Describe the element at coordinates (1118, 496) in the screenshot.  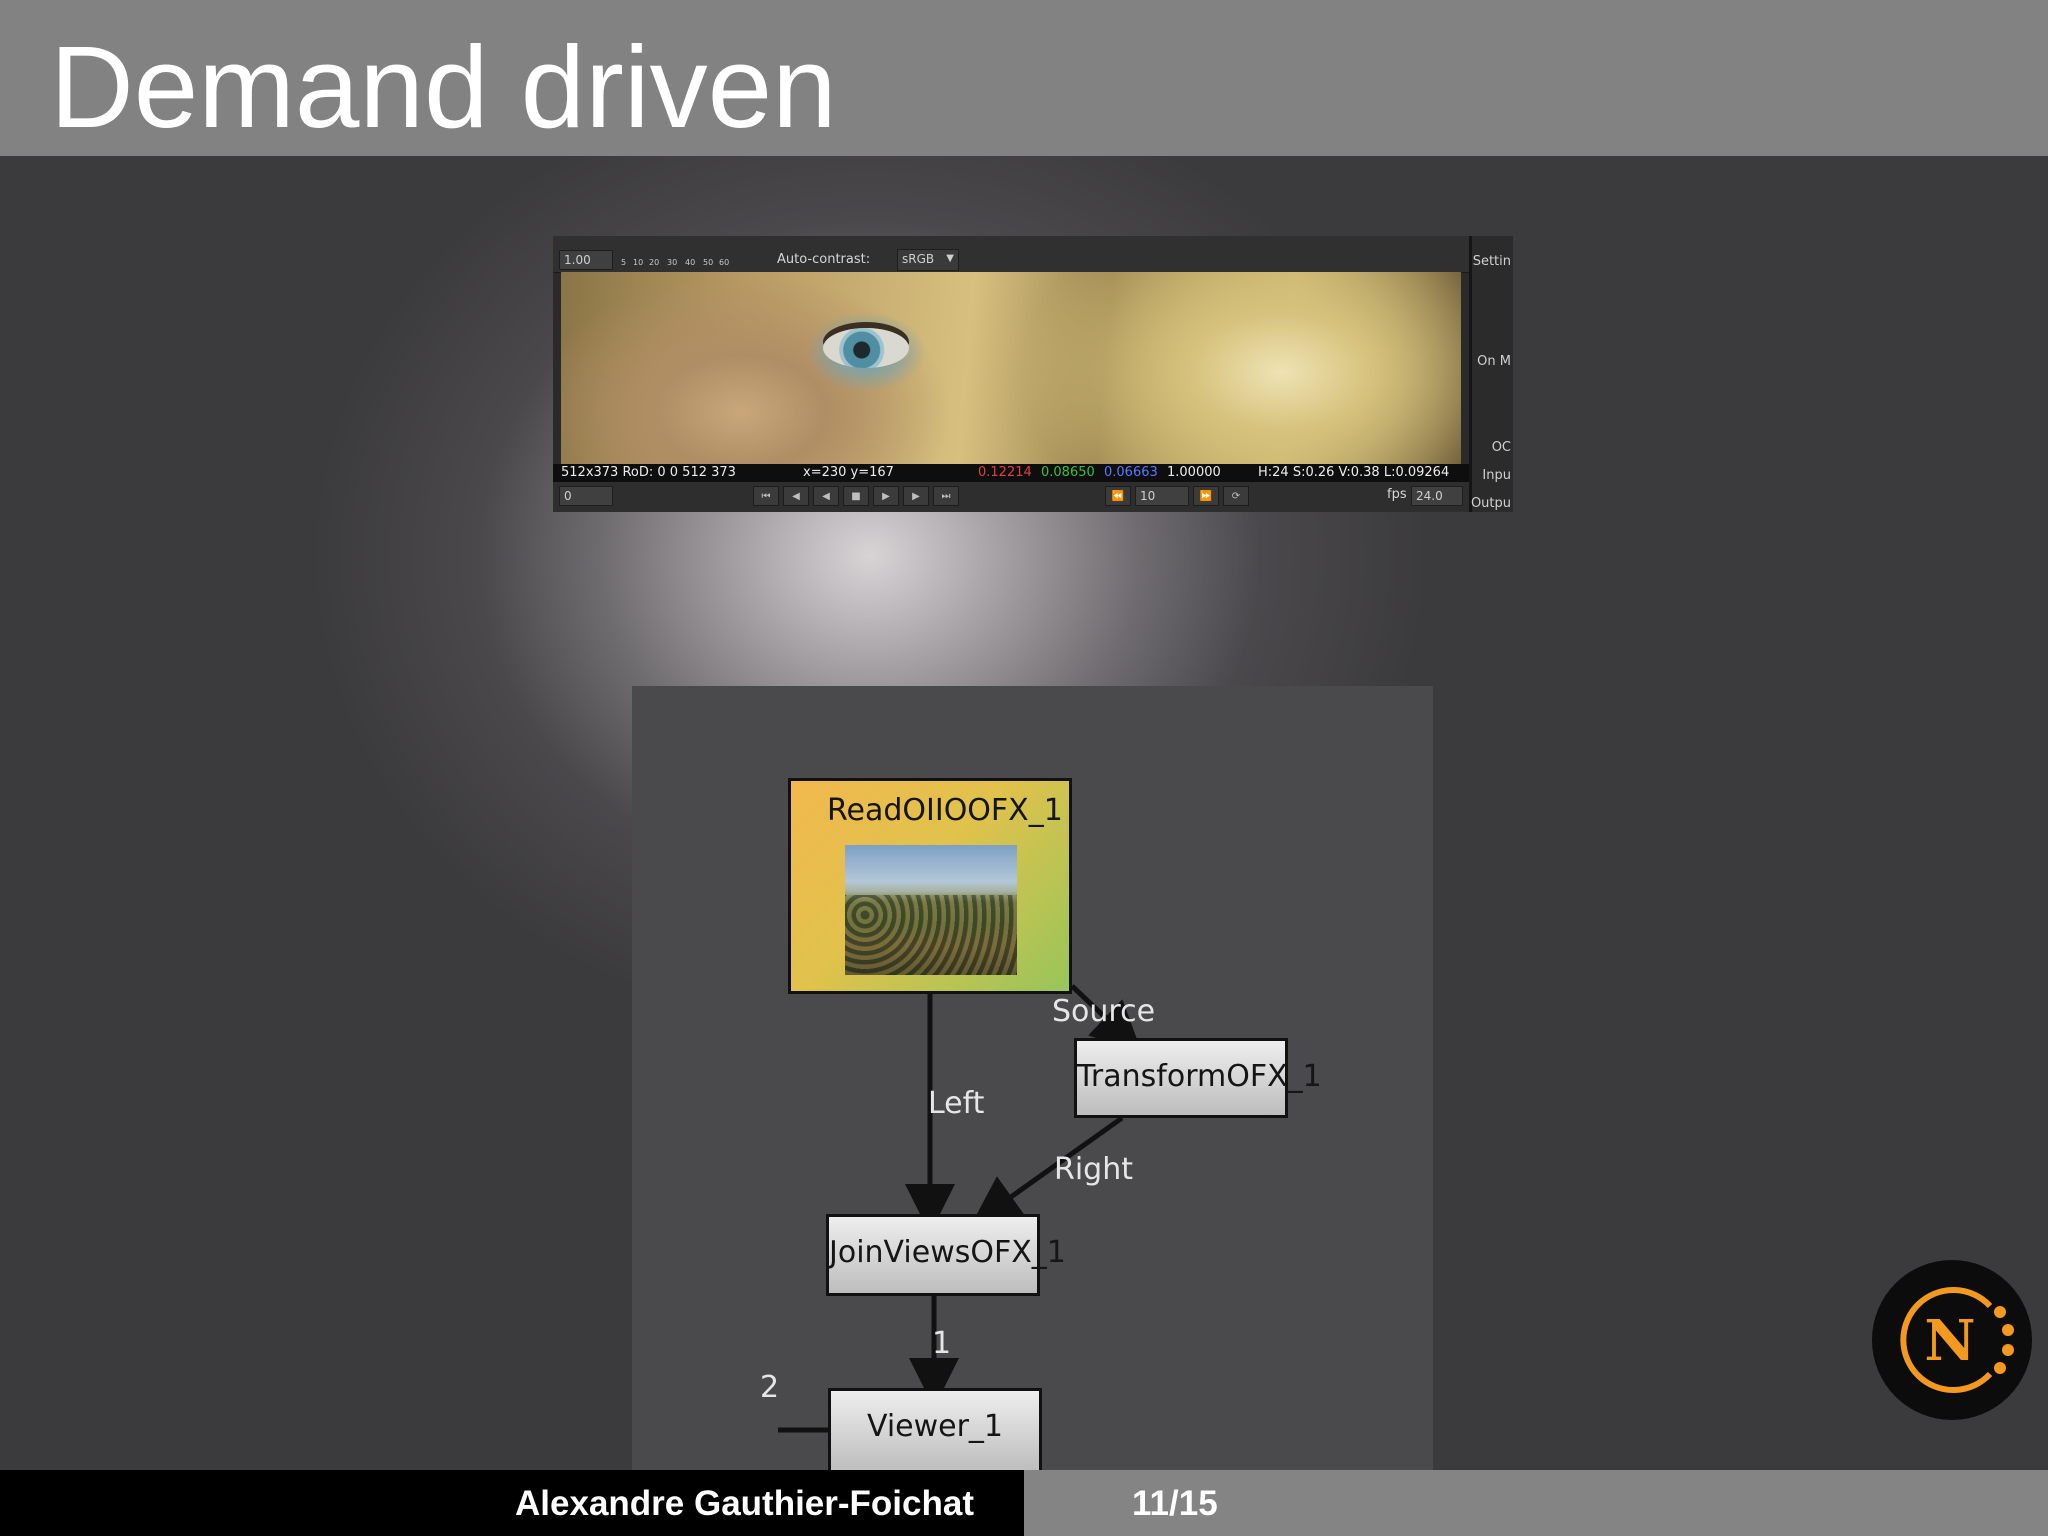
I see `rewind-increment-button: ⏪` at that location.